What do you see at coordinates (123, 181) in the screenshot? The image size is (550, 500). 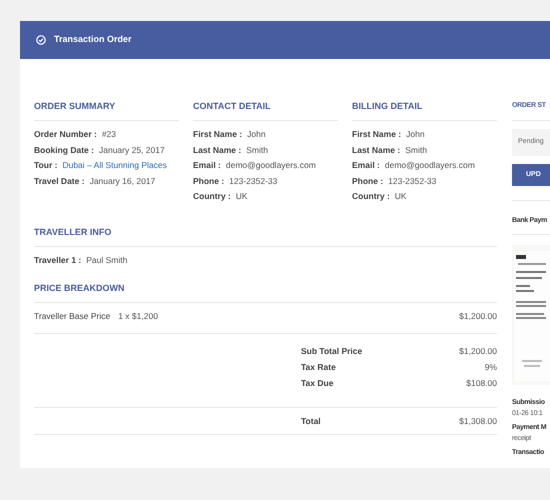 I see `field-value: January 16, 2017` at bounding box center [123, 181].